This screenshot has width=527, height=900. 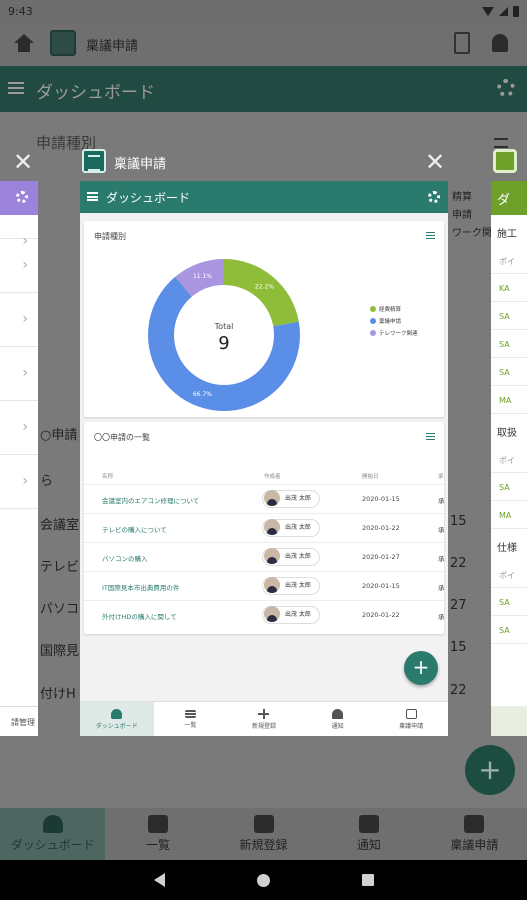 What do you see at coordinates (367, 880) in the screenshot?
I see `recents-icon` at bounding box center [367, 880].